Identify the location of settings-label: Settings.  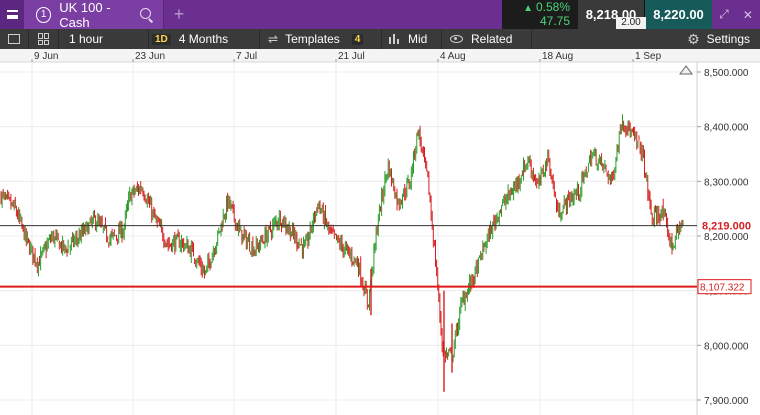
(728, 39).